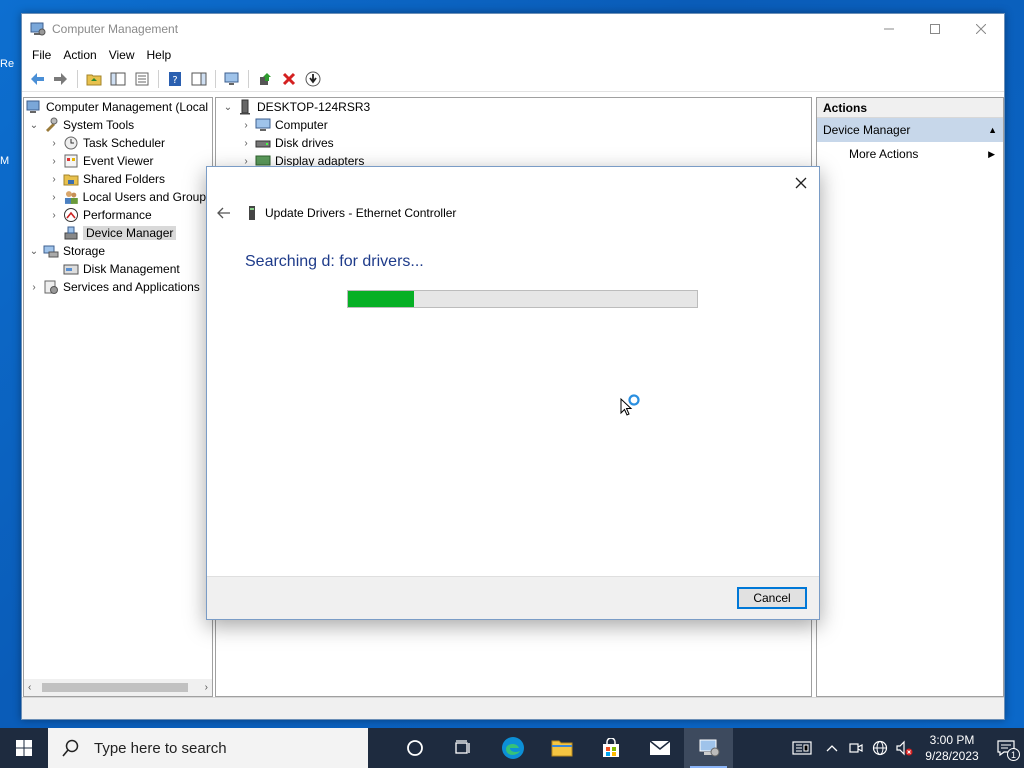 The image size is (1024, 768). I want to click on services-icon, so click(51, 287).